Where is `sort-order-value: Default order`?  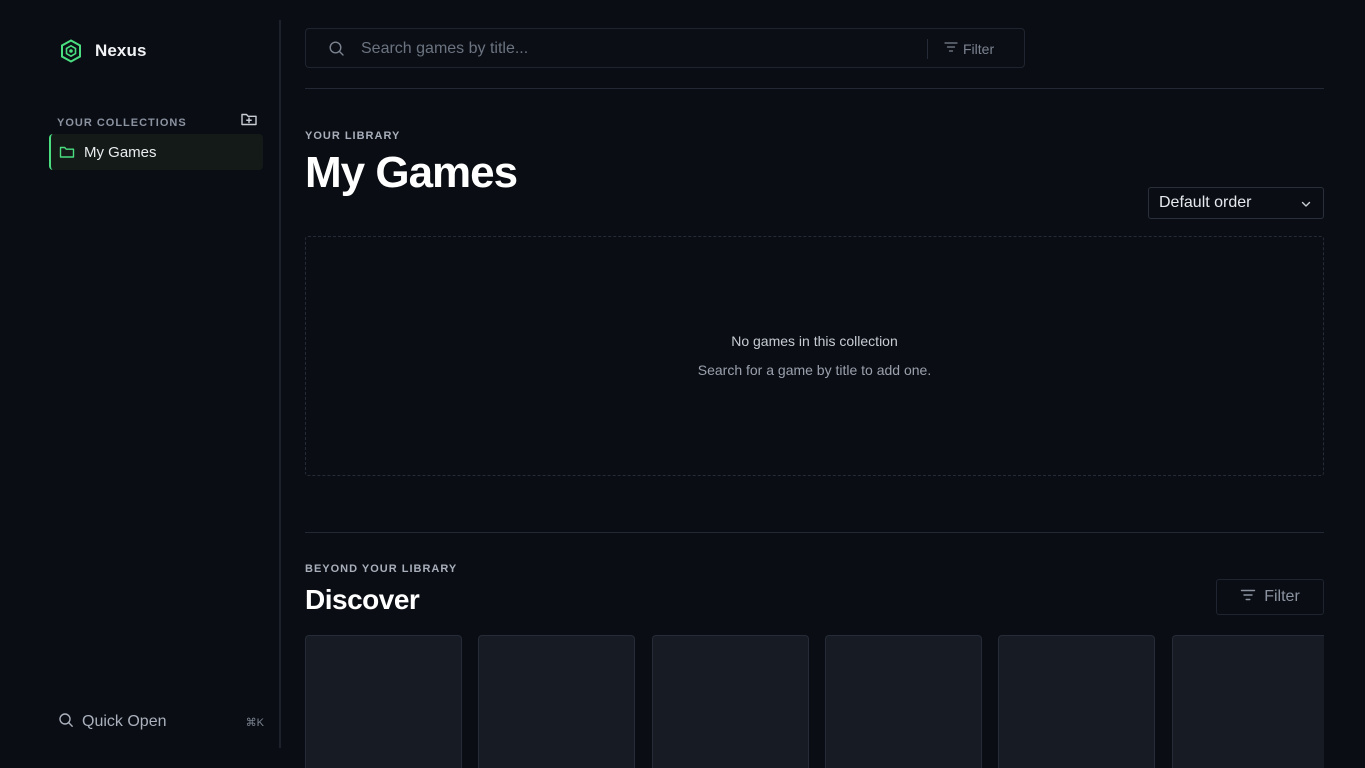
sort-order-value: Default order is located at coordinates (1205, 202).